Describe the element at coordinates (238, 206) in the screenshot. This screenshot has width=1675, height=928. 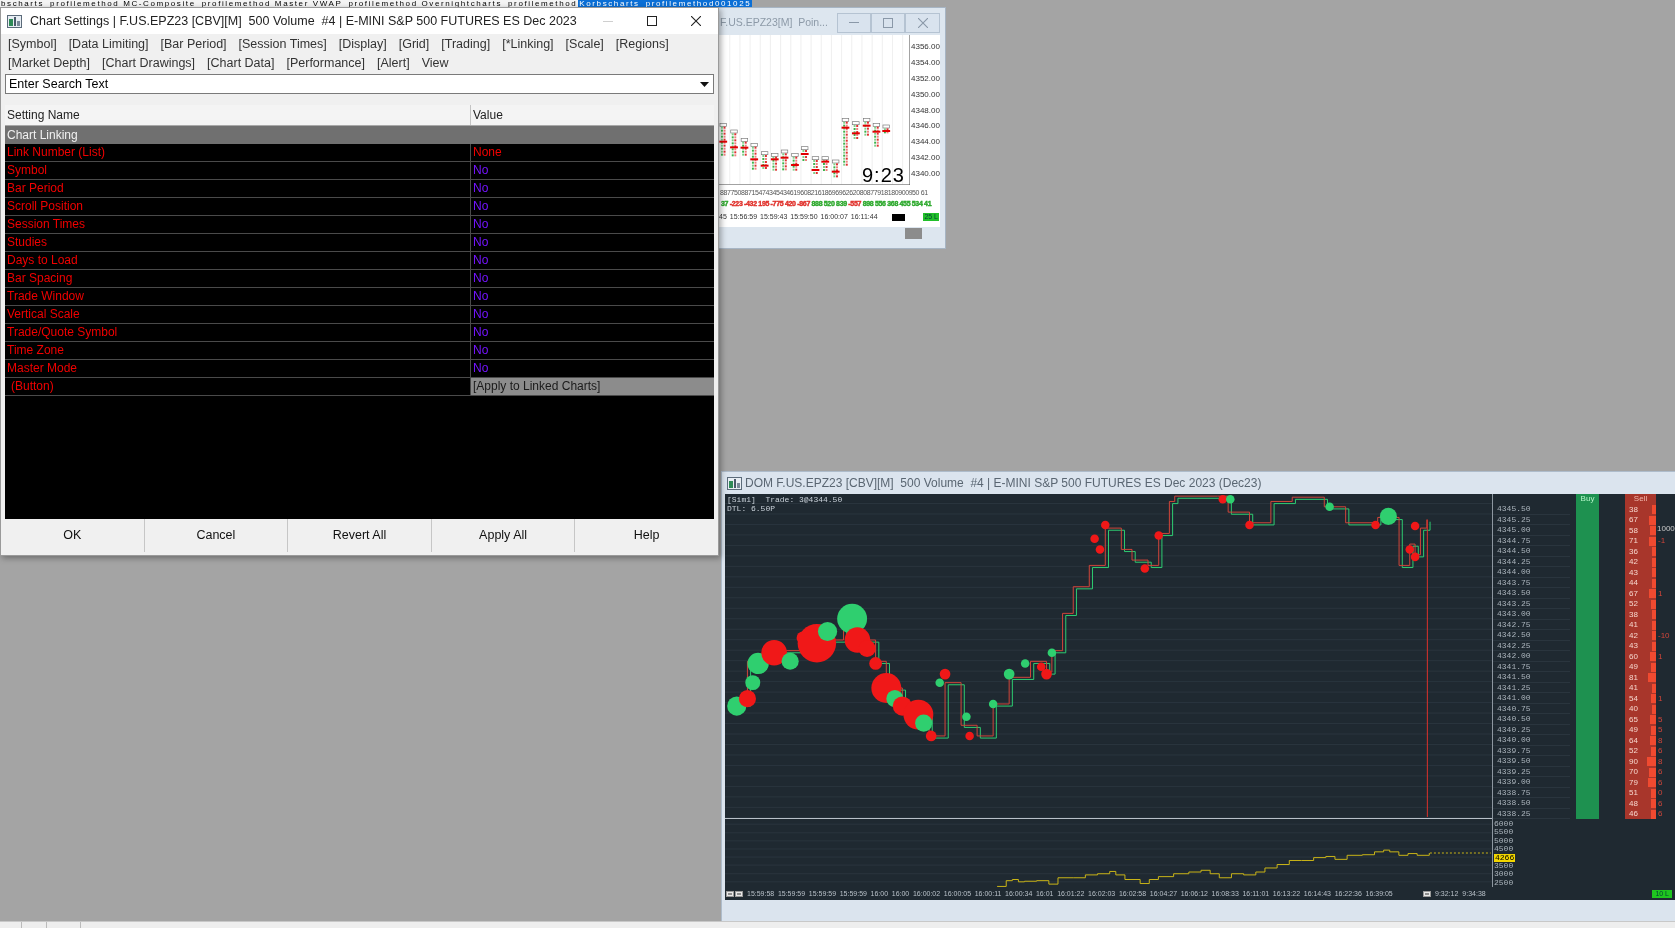
I see `setting-name: Scroll Position` at that location.